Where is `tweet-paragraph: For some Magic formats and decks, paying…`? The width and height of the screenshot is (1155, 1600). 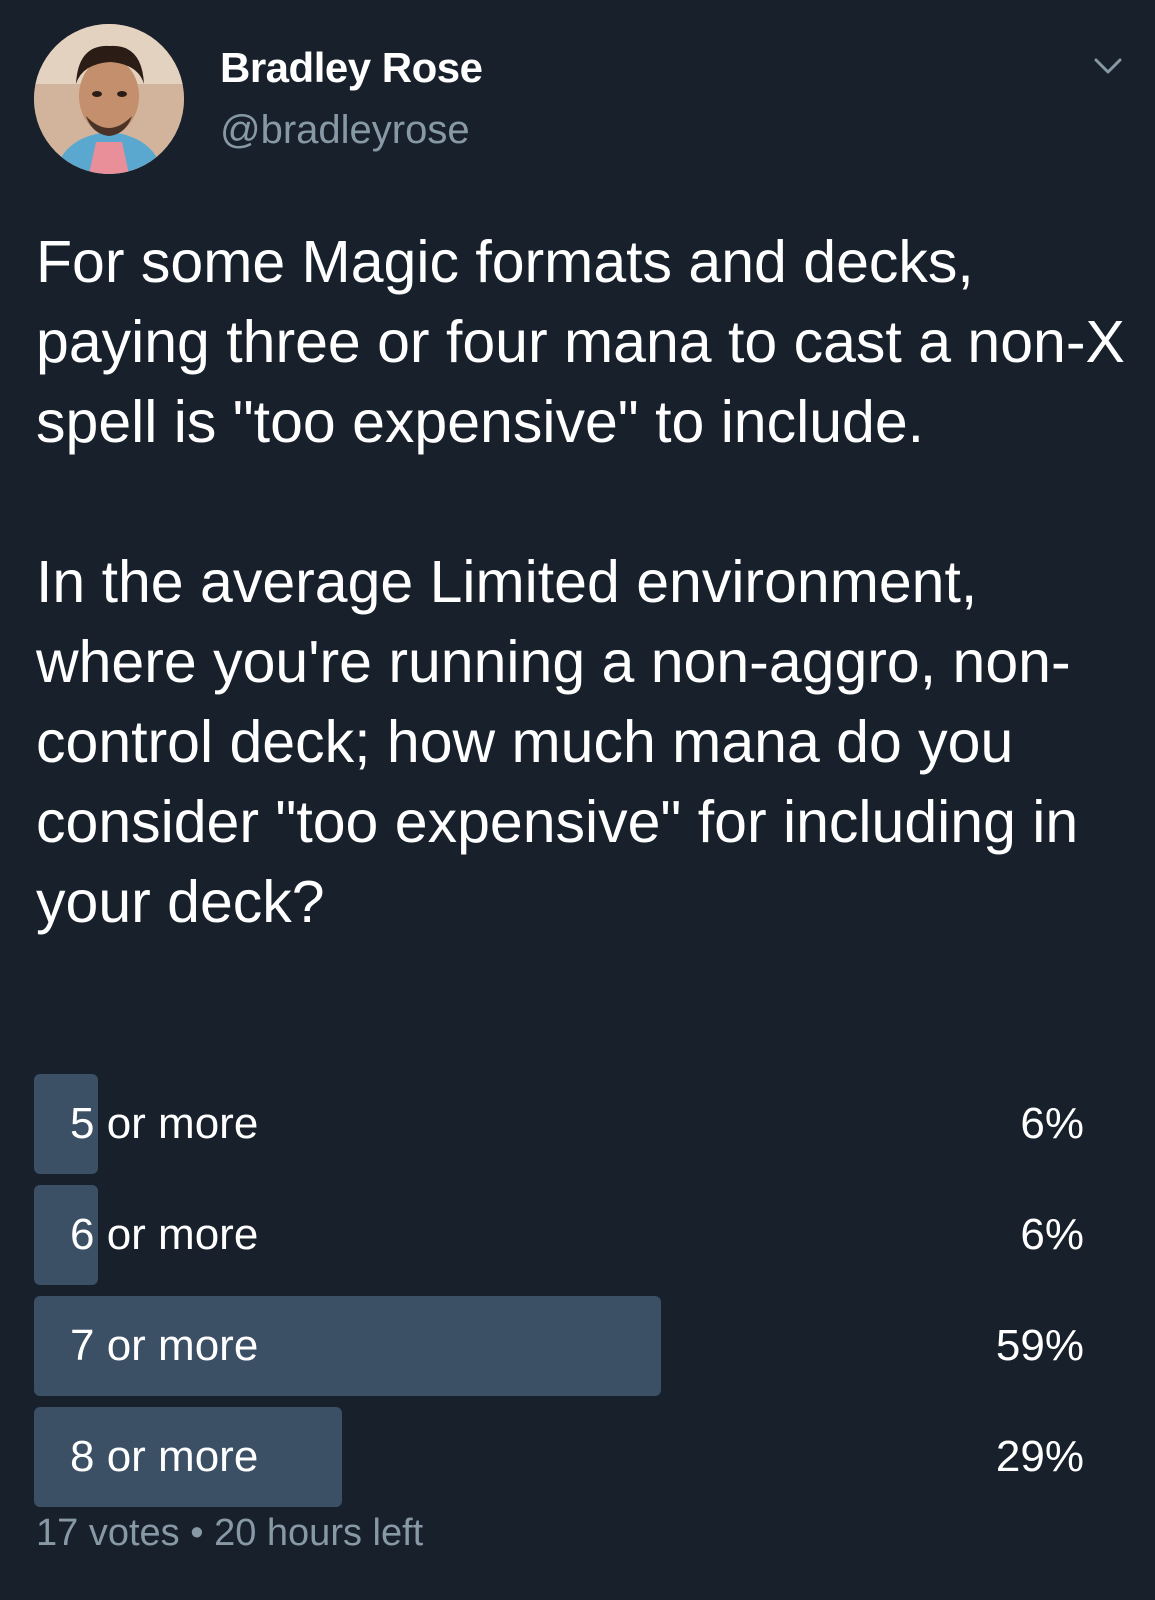
tweet-paragraph: For some Magic formats and decks, paying… is located at coordinates (580, 342).